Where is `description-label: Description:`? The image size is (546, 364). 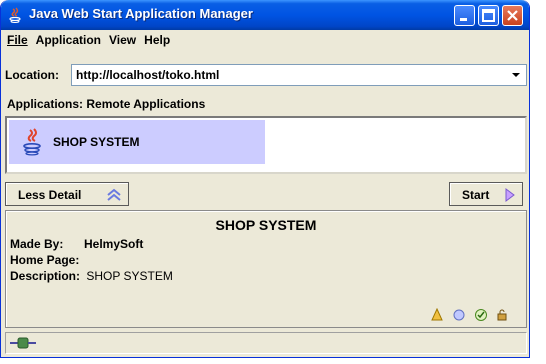
description-label: Description: is located at coordinates (45, 276).